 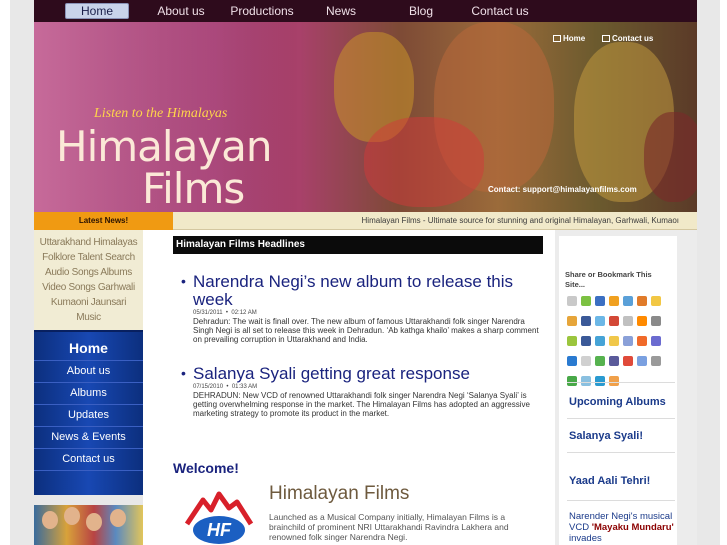 I want to click on menu-albums: Albums, so click(x=88, y=394).